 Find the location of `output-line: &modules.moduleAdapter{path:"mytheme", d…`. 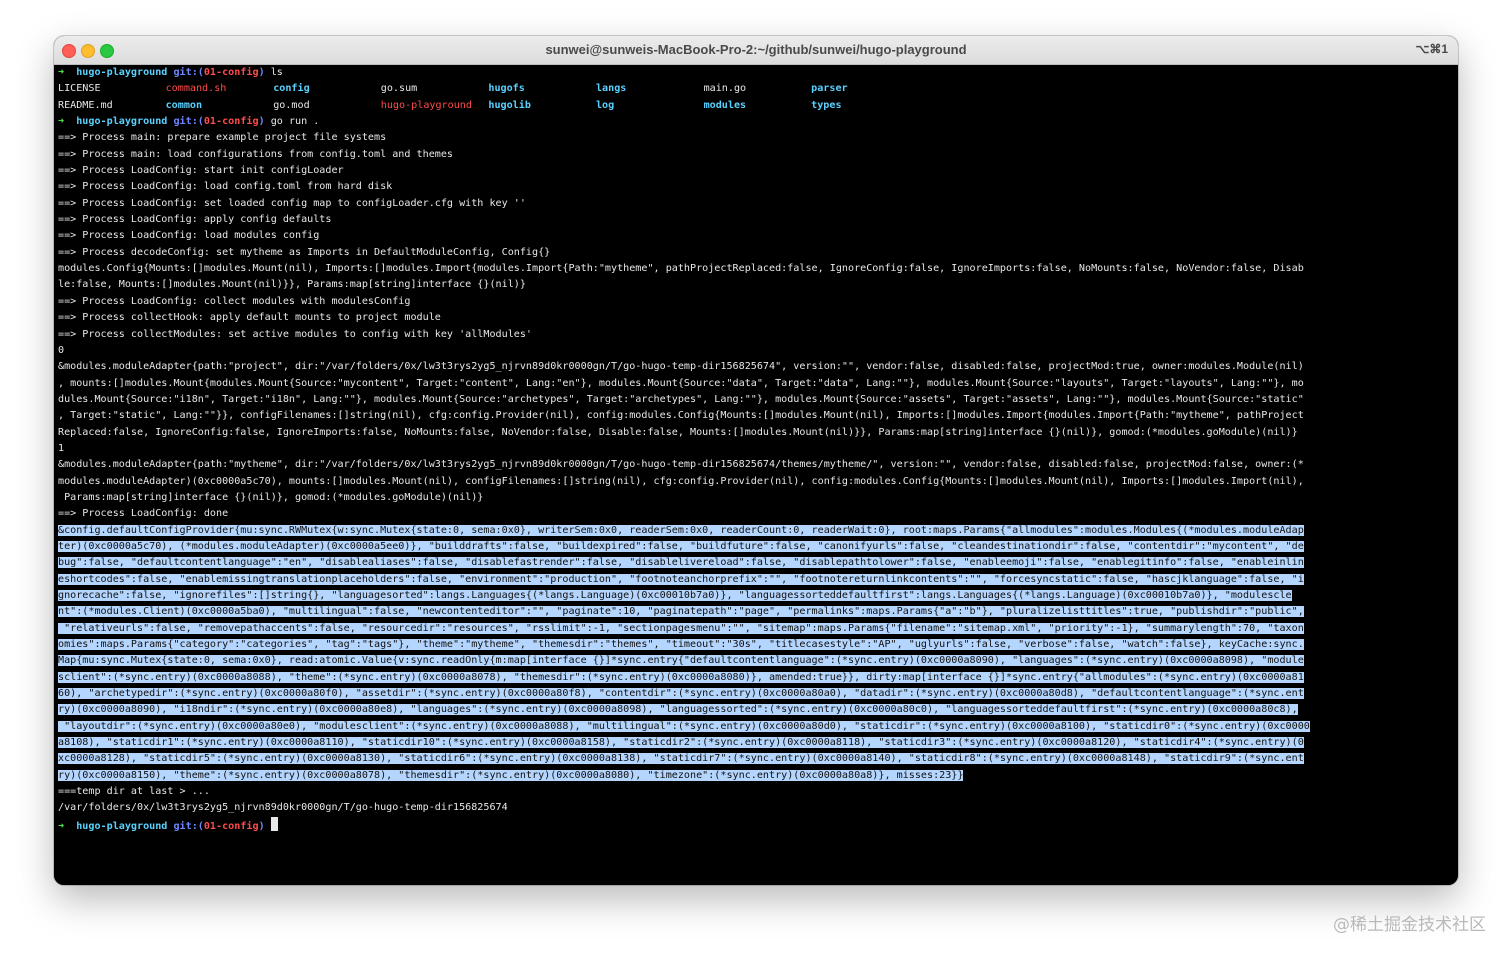

output-line: &modules.moduleAdapter{path:"mytheme", d… is located at coordinates (681, 465).